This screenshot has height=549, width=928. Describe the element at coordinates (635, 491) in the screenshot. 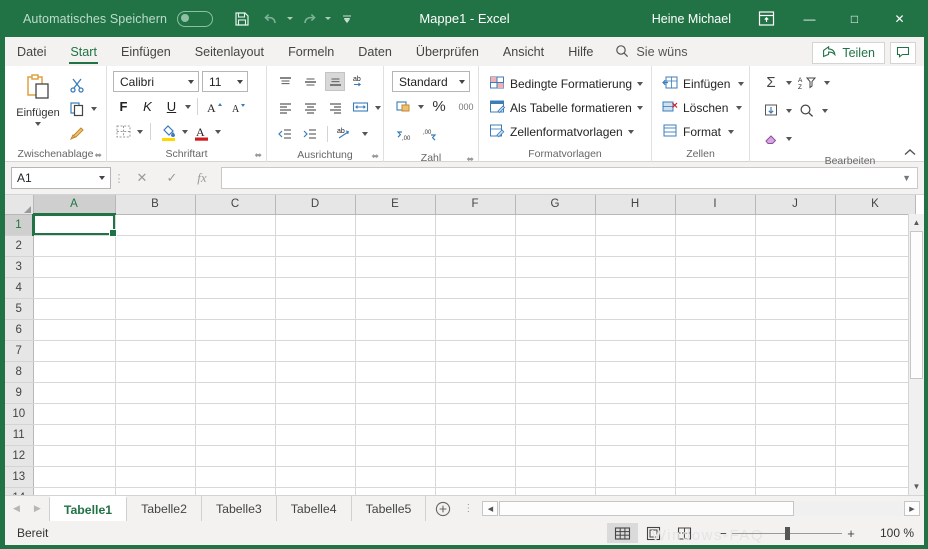

I see `cell-h14` at that location.